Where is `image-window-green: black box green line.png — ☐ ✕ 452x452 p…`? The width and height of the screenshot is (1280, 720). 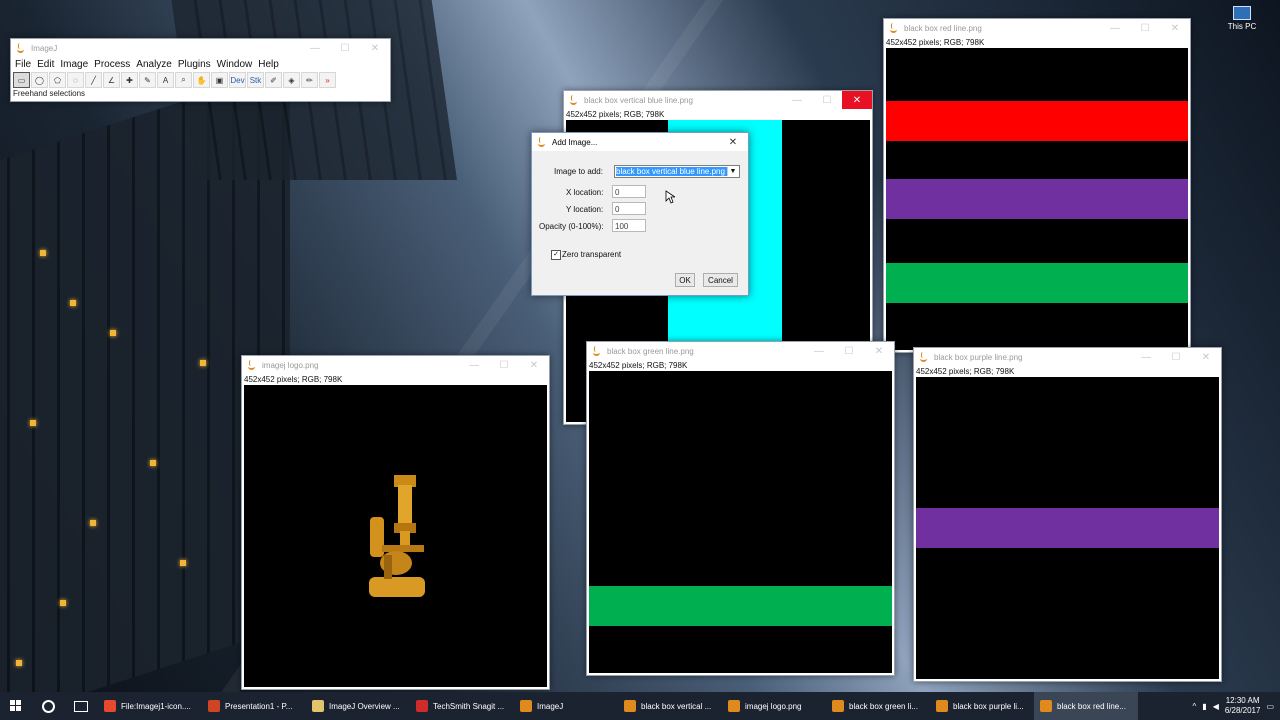
image-window-green: black box green line.png — ☐ ✕ 452x452 p… is located at coordinates (740, 508).